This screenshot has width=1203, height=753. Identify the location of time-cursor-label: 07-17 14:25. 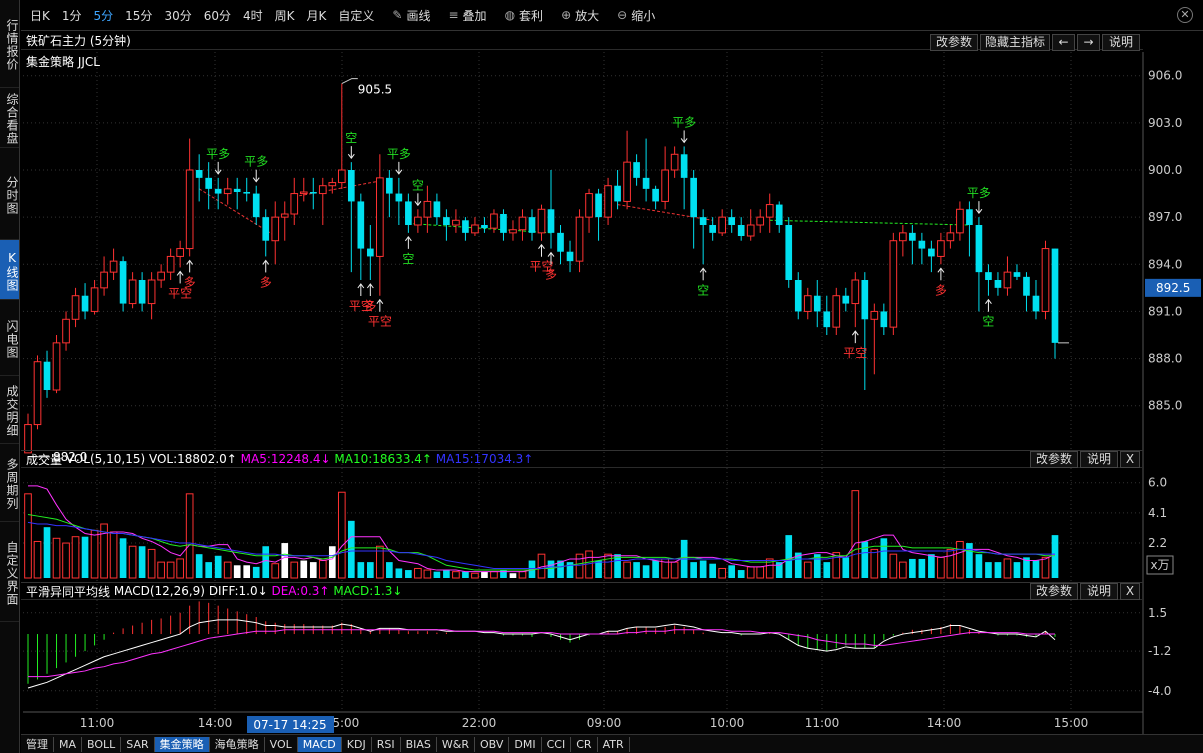
(289, 725).